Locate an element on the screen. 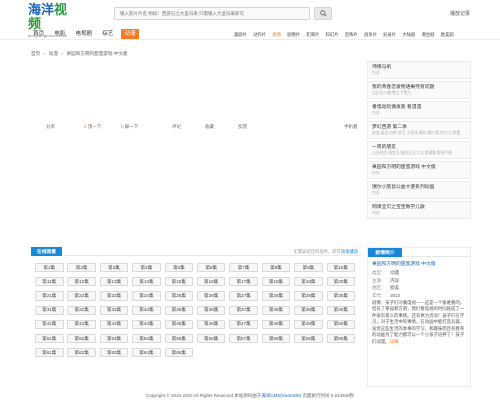 Image resolution: width=500 pixels, height=419 pixels. nav-sub-item-6: 恐怖片 is located at coordinates (351, 34).